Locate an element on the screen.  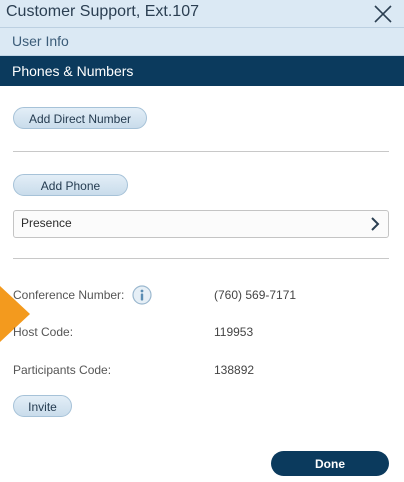
conference-number-value: (760) 569-7171 is located at coordinates (255, 295).